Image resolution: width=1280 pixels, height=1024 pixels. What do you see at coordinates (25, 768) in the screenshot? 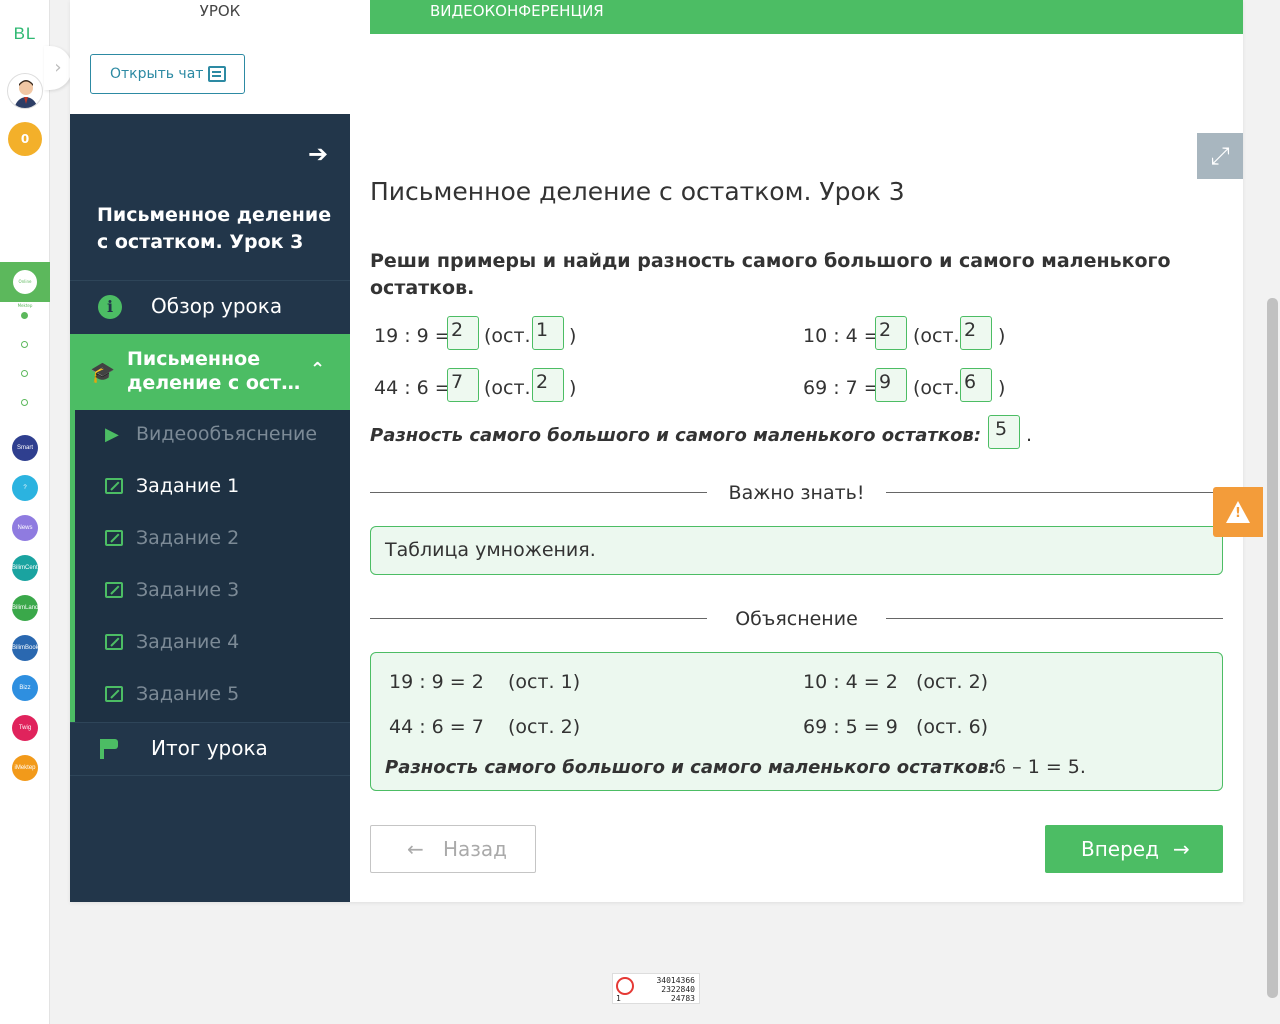
I see `rail-app-icon: iMektep` at bounding box center [25, 768].